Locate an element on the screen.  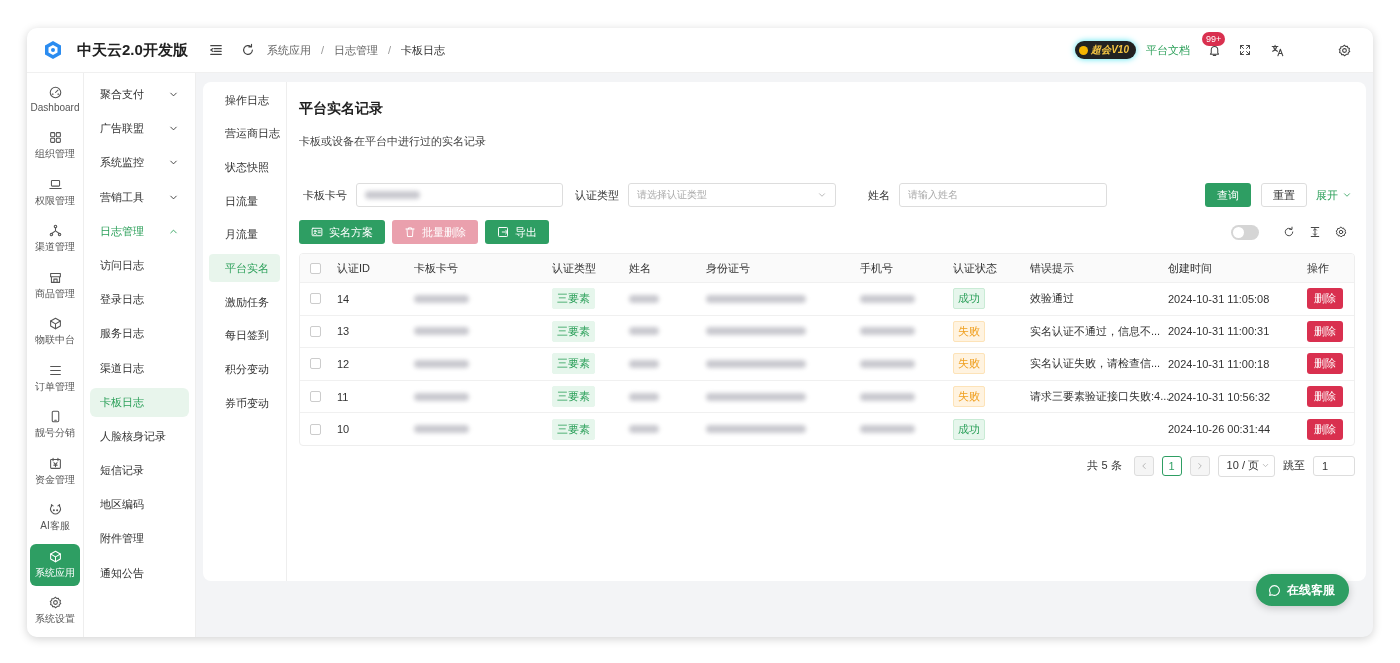
menu-group: 系统监控 is located at coordinates (139, 163).